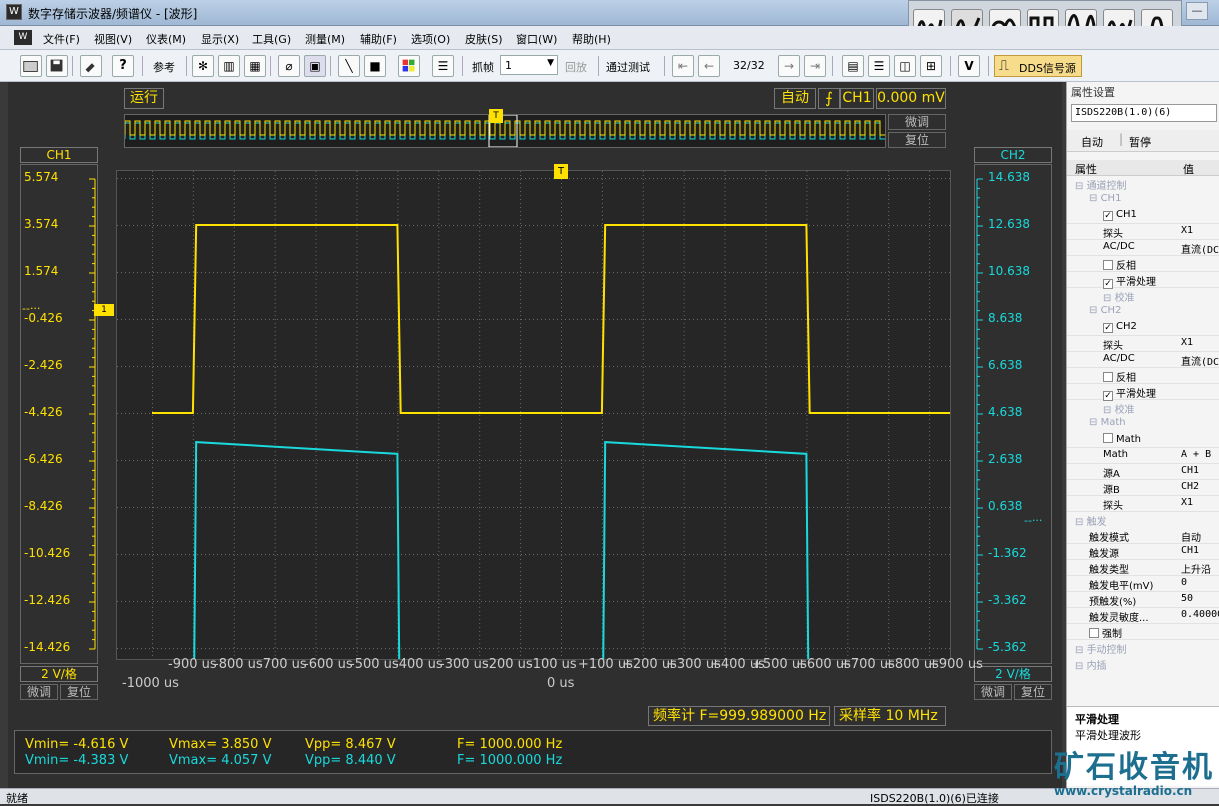 This screenshot has width=1219, height=806. What do you see at coordinates (113, 39) in the screenshot?
I see `menu-view: 视图(V)` at bounding box center [113, 39].